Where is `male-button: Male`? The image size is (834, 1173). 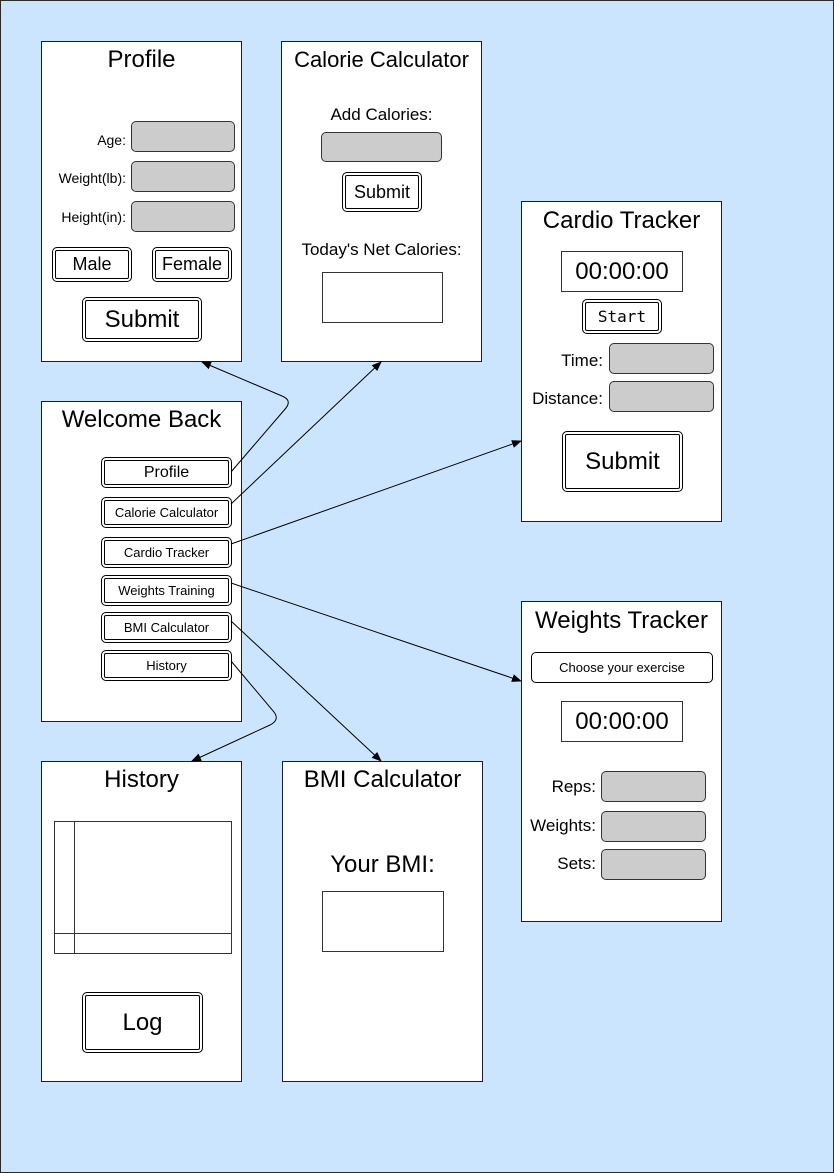
male-button: Male is located at coordinates (92, 264).